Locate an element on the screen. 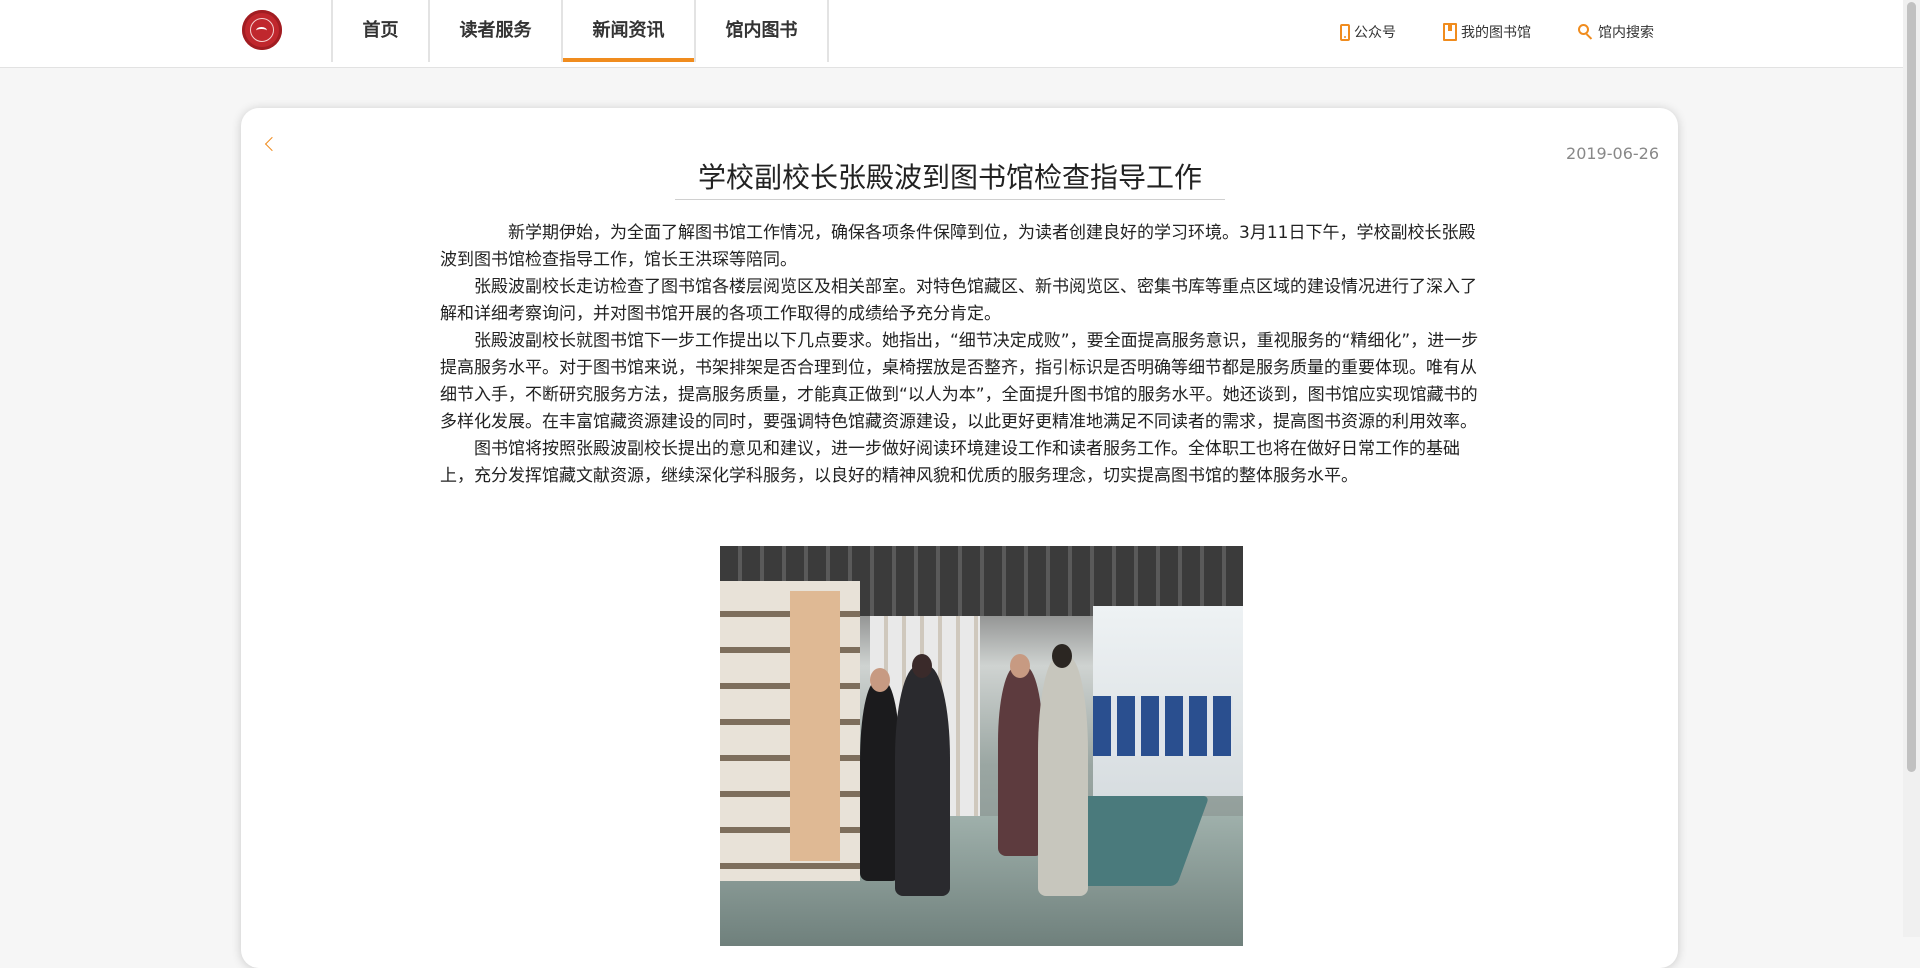 The image size is (1920, 968). book-icon is located at coordinates (1450, 32).